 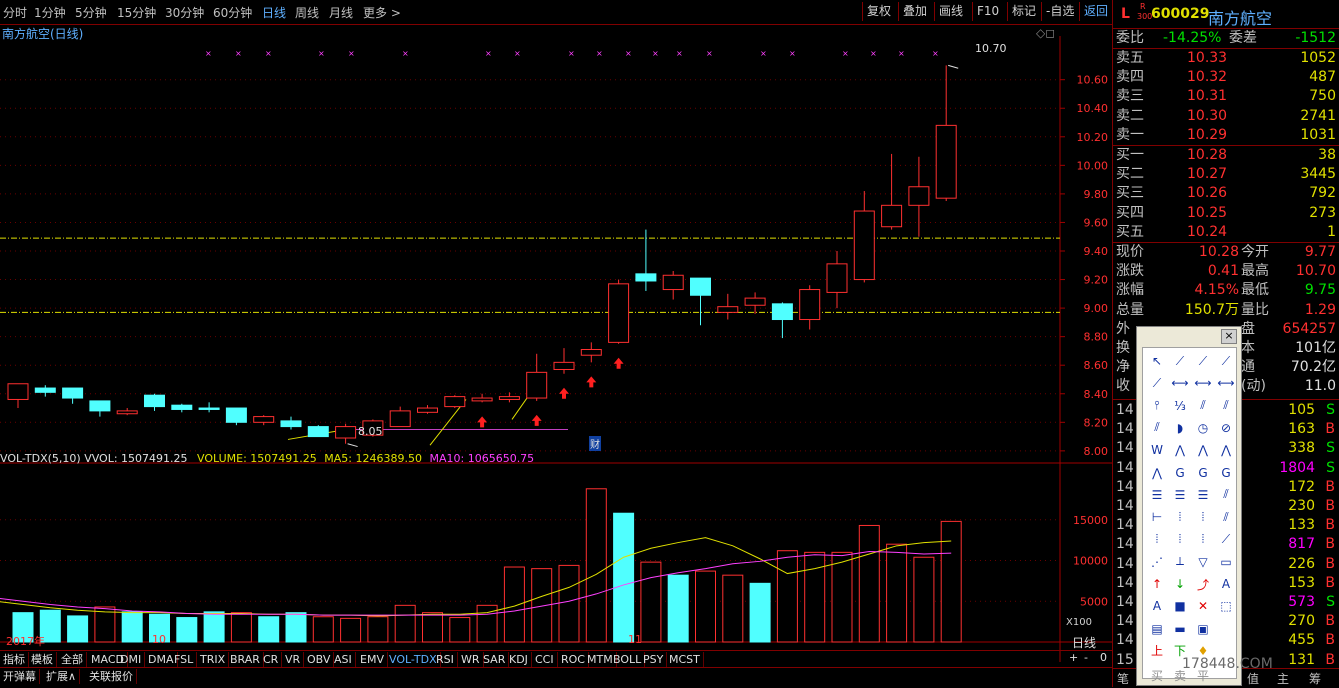 What do you see at coordinates (1157, 383) in the screenshot?
I see `line-2-tool-icon: ⟋` at bounding box center [1157, 383].